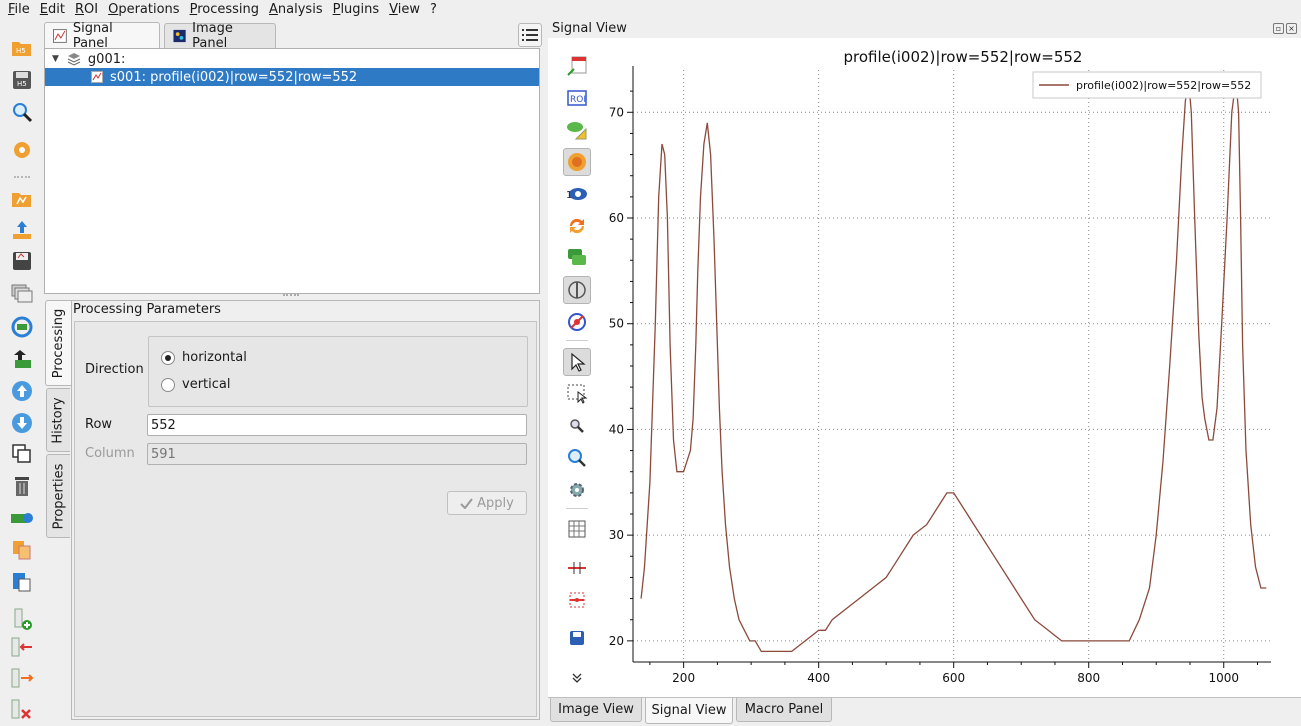  I want to click on row-input, so click(337, 425).